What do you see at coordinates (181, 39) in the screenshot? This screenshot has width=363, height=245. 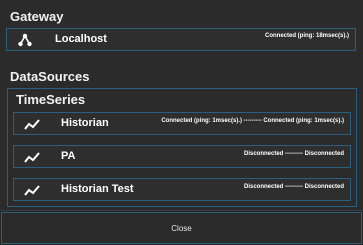 I see `gateway-item-localhost: Localhost Connected (ping: 18msec(s).)` at bounding box center [181, 39].